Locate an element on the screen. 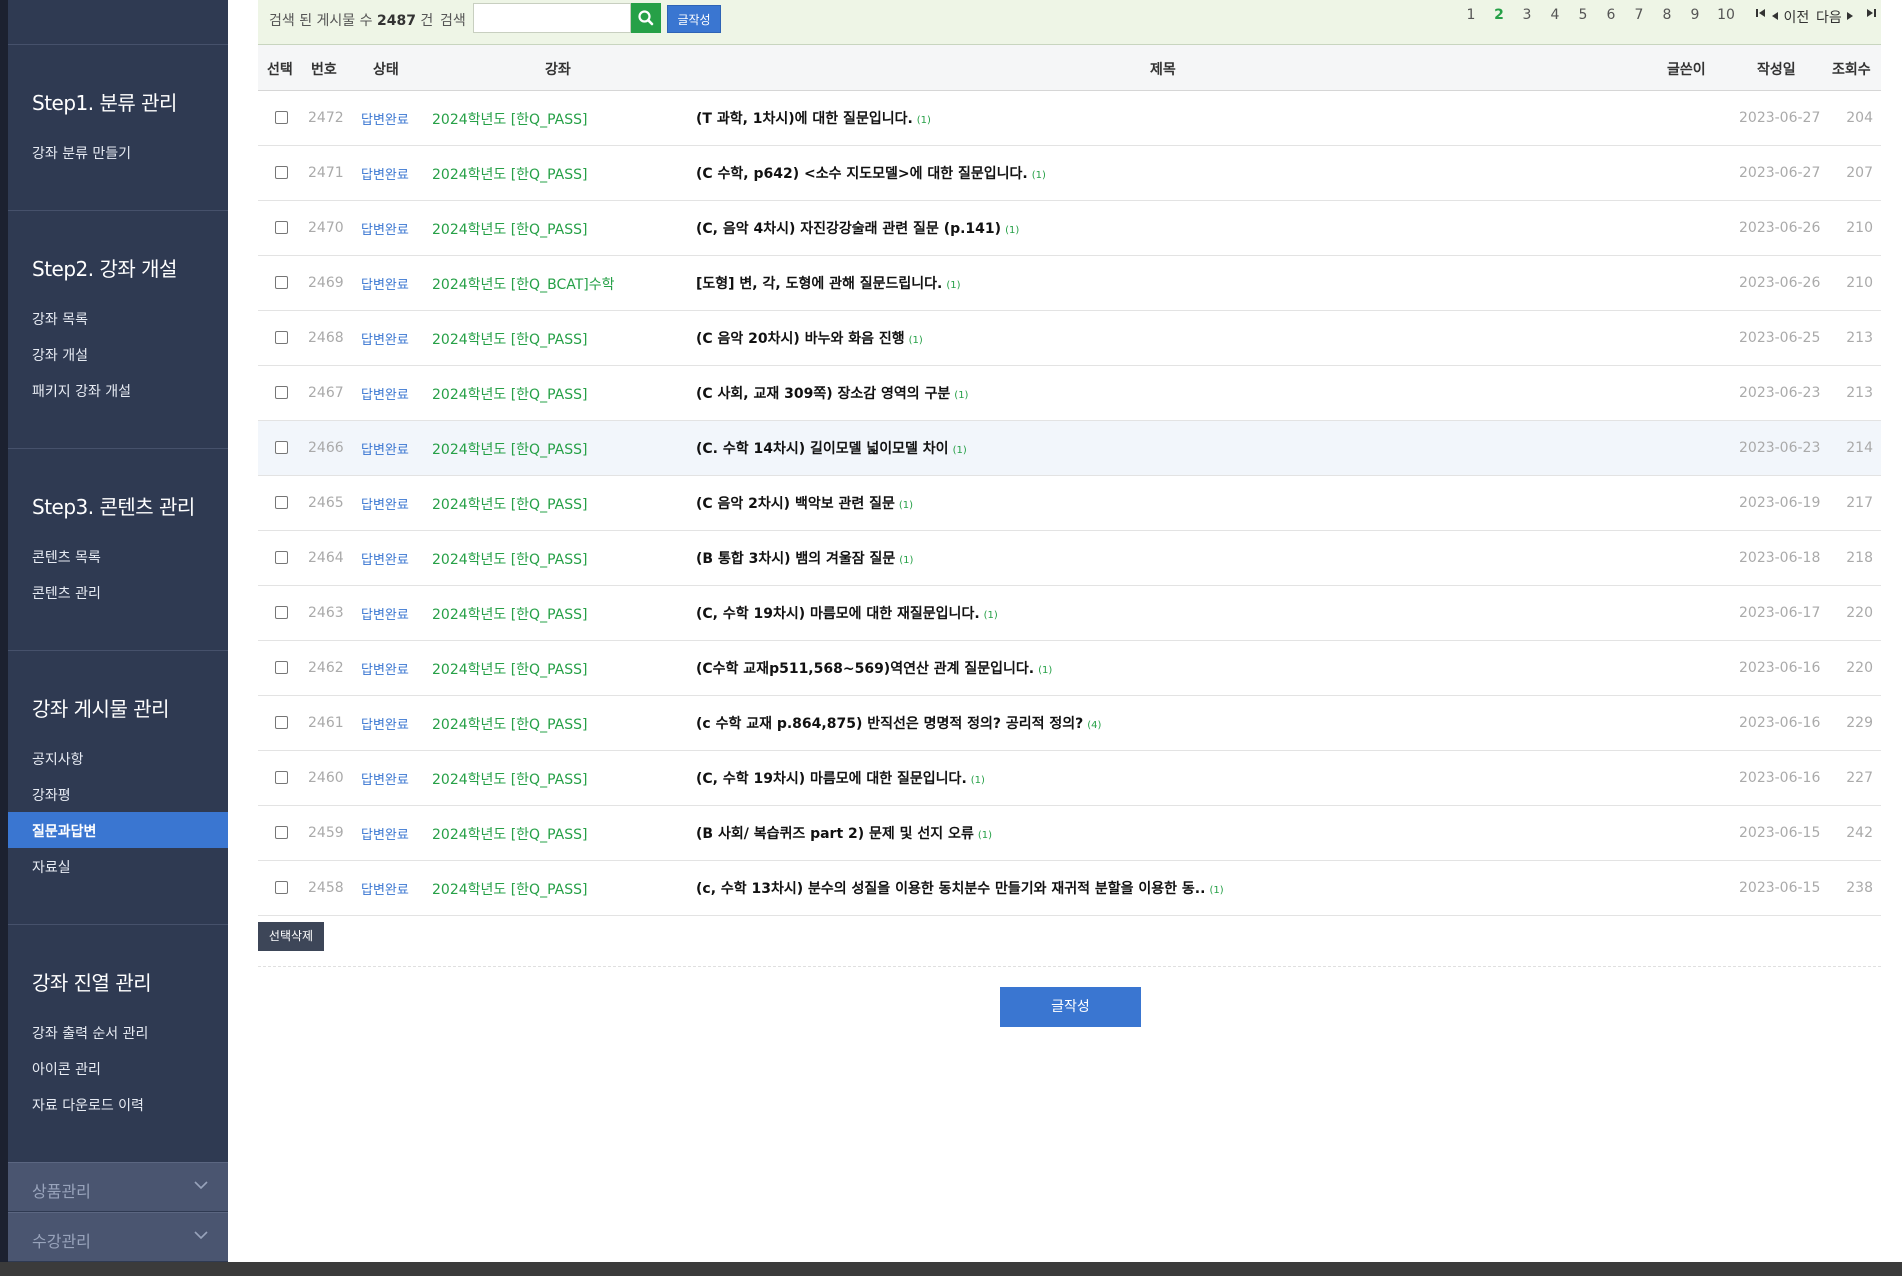 The image size is (1902, 1276). row-title-link: (C 사회, 교재 309쪽) 장소감 영역의 구분 (1) is located at coordinates (832, 393).